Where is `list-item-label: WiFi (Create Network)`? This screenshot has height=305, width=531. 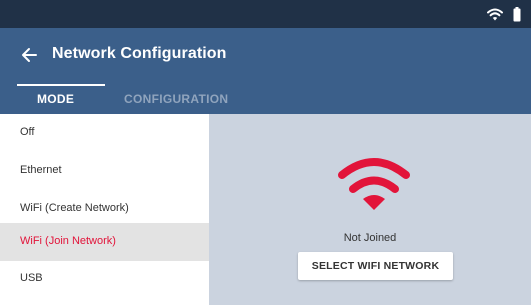 list-item-label: WiFi (Create Network) is located at coordinates (74, 208).